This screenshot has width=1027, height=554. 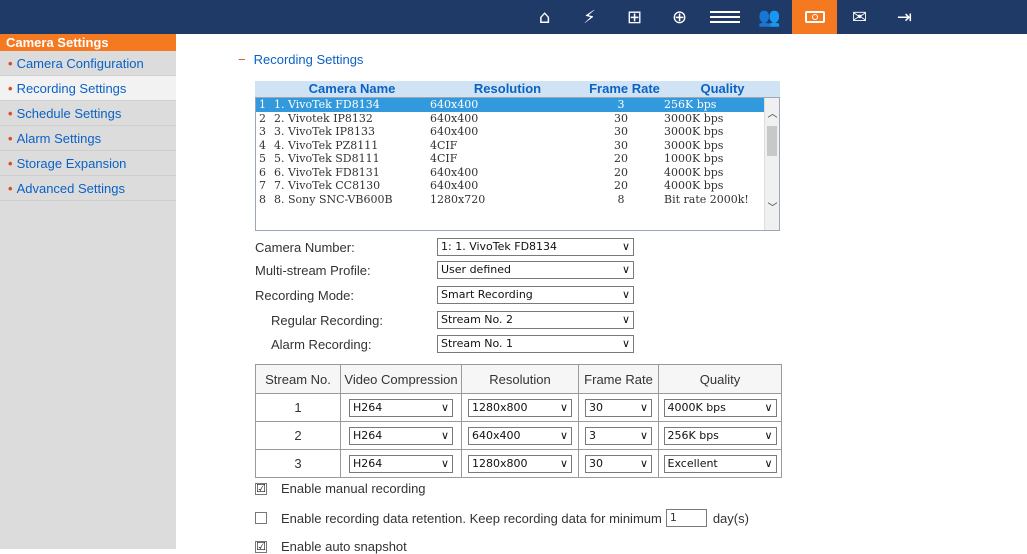 I want to click on row-index: 8, so click(x=262, y=199).